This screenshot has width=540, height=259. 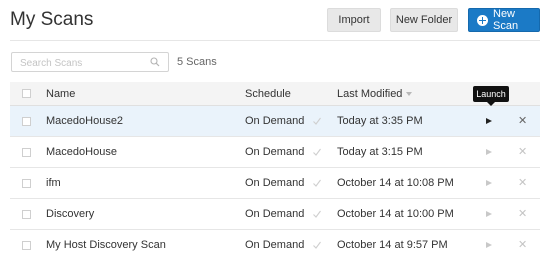 What do you see at coordinates (380, 121) in the screenshot?
I see `scan-last-modified: Today at 3:35 PM` at bounding box center [380, 121].